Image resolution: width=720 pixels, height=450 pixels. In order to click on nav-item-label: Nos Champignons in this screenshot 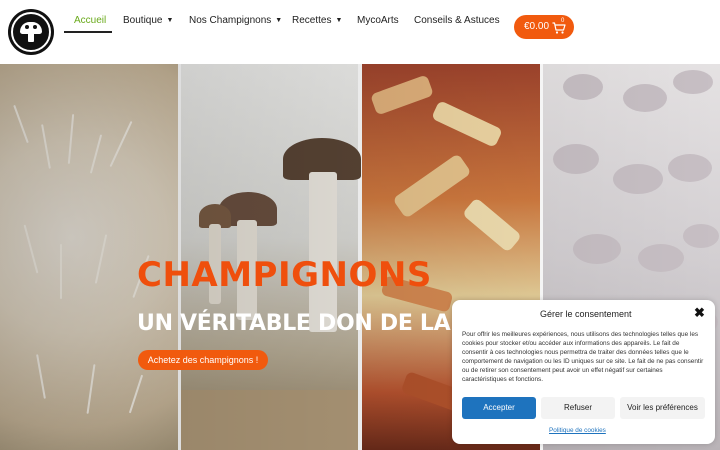, I will do `click(230, 20)`.